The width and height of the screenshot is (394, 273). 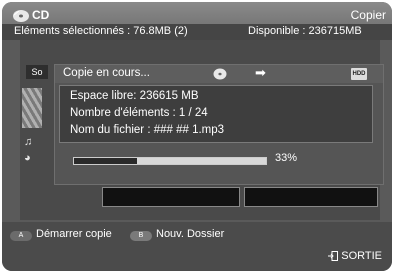 What do you see at coordinates (305, 31) in the screenshot?
I see `available-space-info: Disponible : 236715MB` at bounding box center [305, 31].